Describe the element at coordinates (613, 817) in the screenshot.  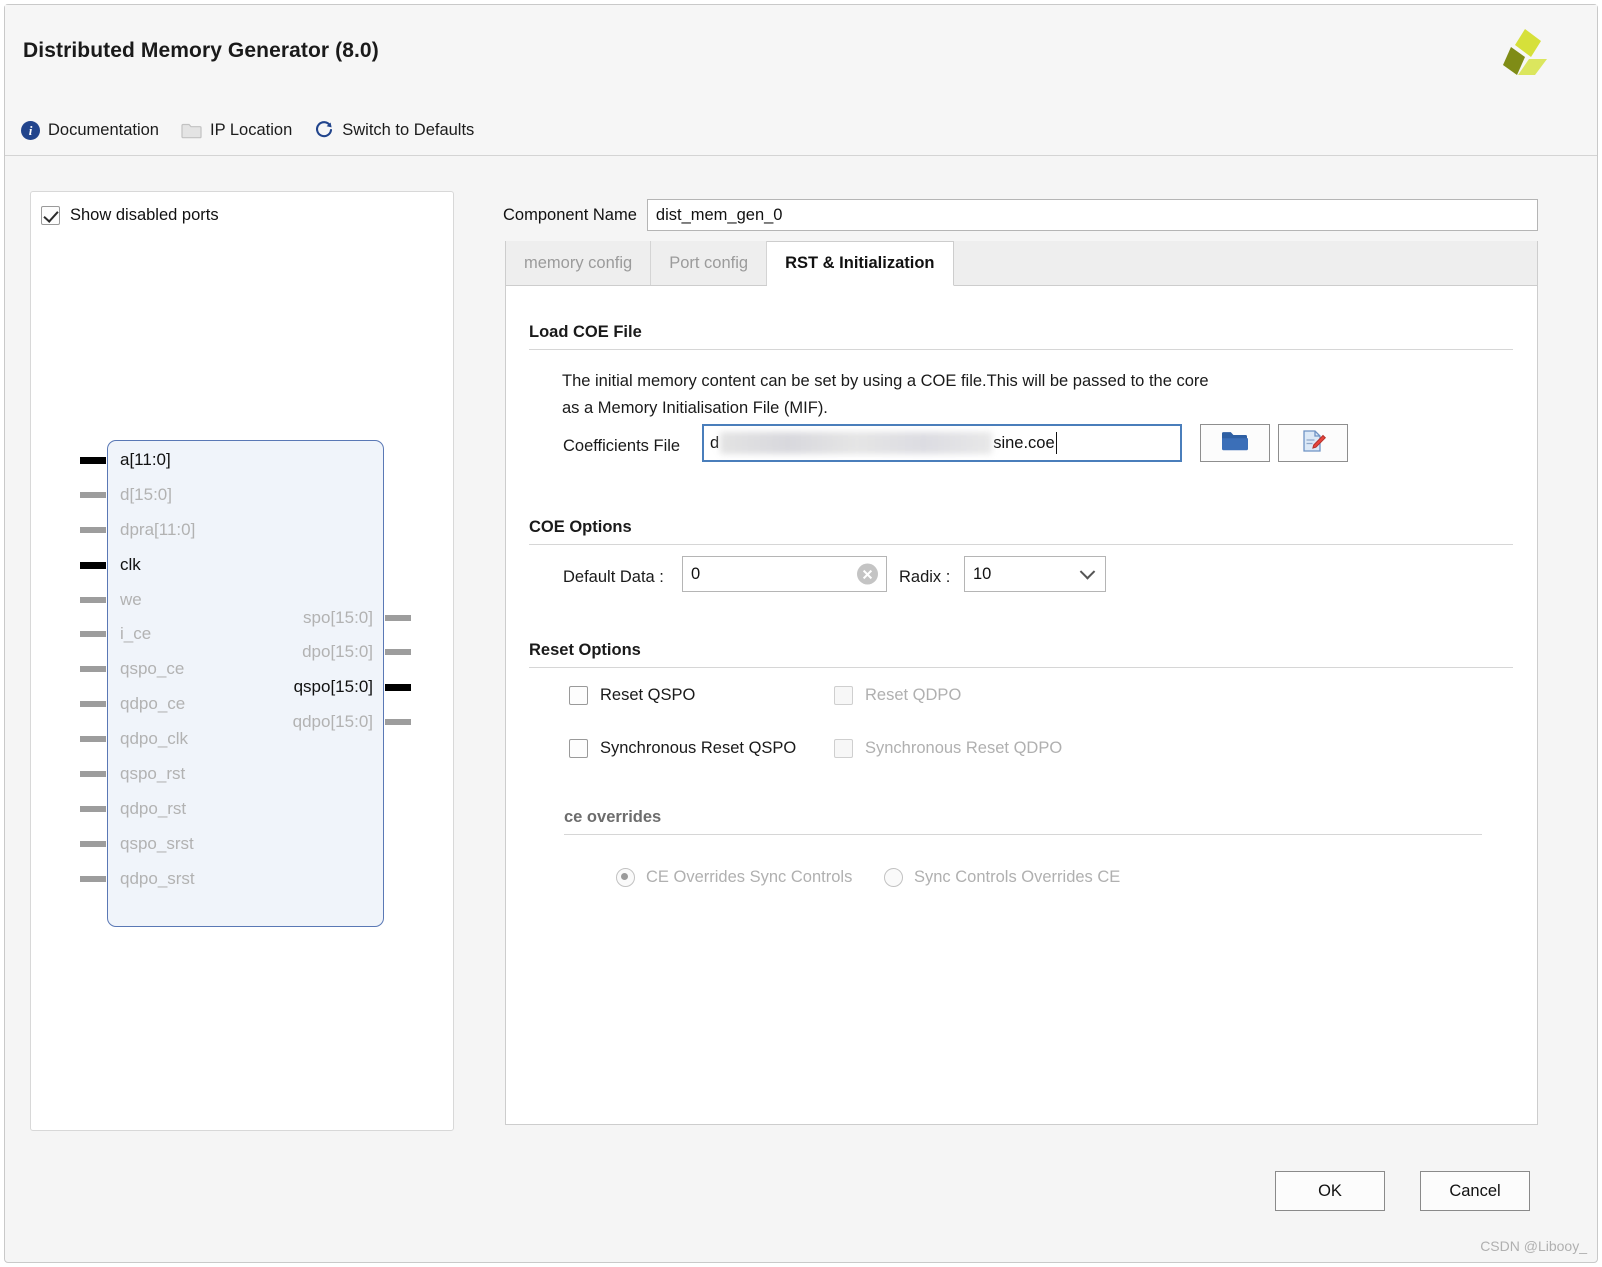
I see `ce-overrides-section-title: ce overrides` at that location.